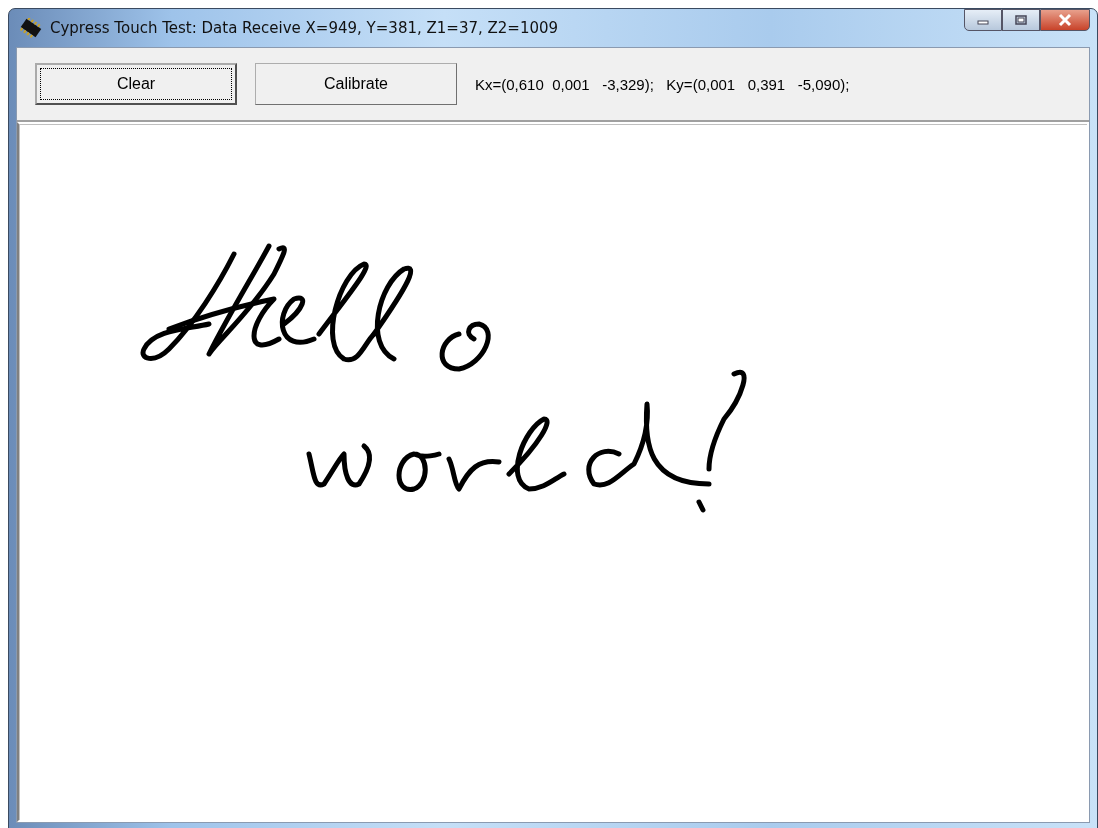  What do you see at coordinates (304, 28) in the screenshot?
I see `window-title: Cypress Touch Test: Data Receive X=949, Y=381, Z1=37, Z2=1009` at bounding box center [304, 28].